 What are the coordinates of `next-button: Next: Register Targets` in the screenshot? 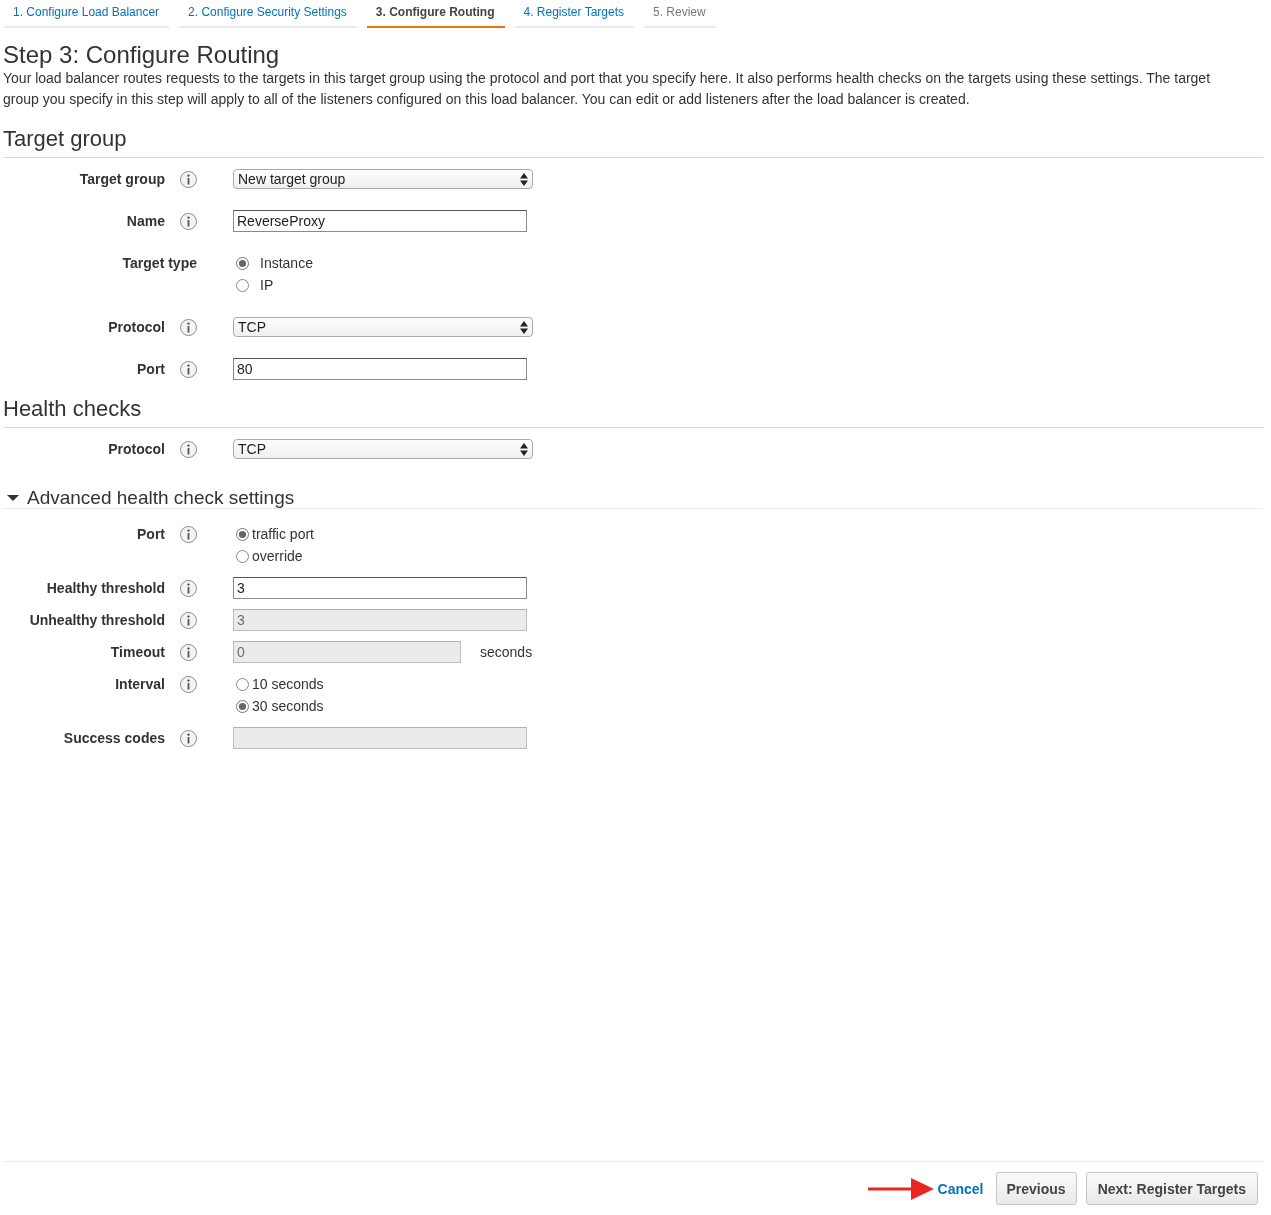 It's located at (1171, 1188).